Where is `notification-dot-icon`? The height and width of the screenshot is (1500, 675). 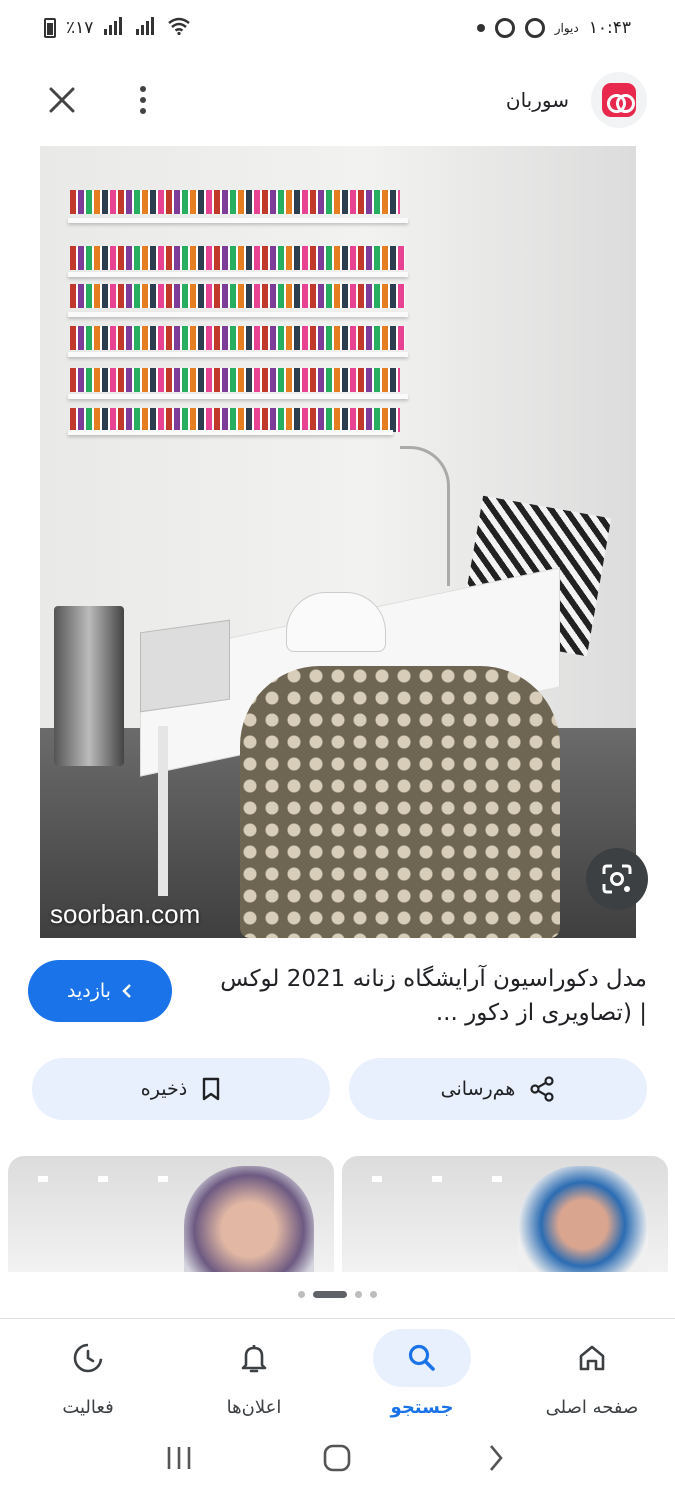 notification-dot-icon is located at coordinates (480, 28).